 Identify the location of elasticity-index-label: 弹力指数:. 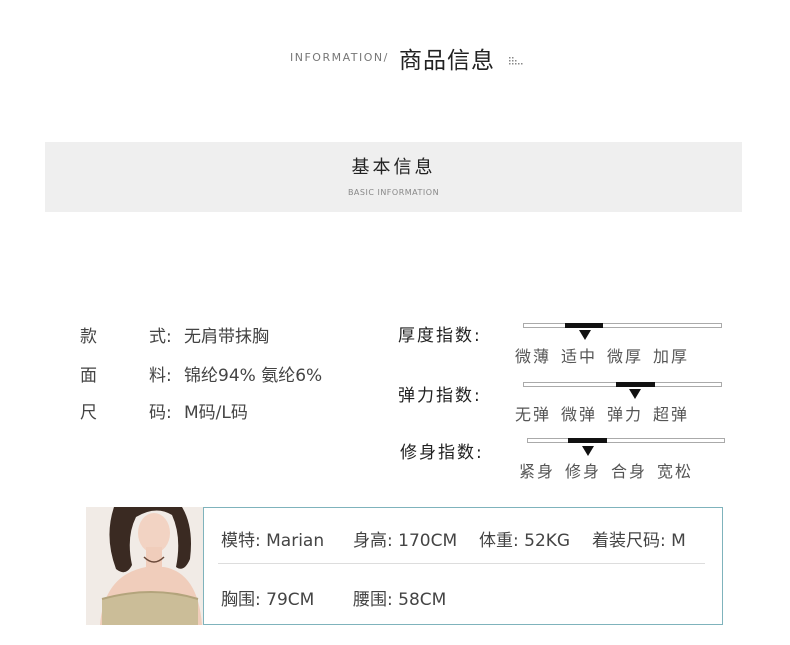
(440, 396).